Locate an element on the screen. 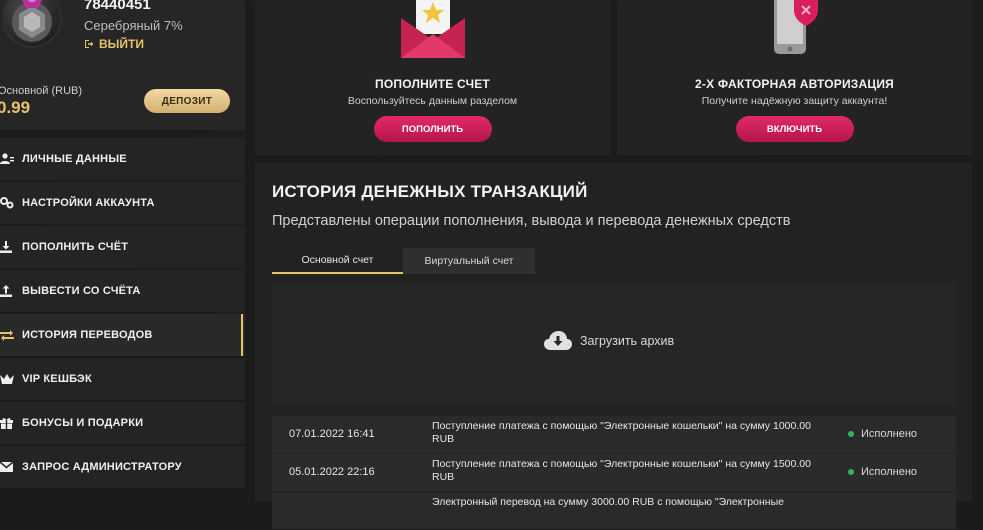 This screenshot has width=983, height=530. silver-medal-icon is located at coordinates (32, 21).